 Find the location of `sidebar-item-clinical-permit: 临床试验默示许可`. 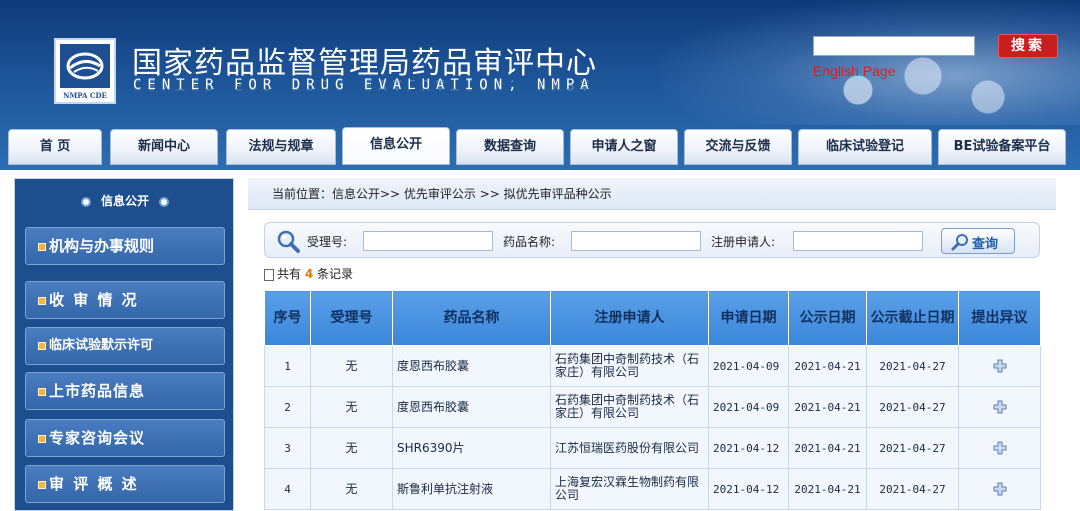

sidebar-item-clinical-permit: 临床试验默示许可 is located at coordinates (125, 346).